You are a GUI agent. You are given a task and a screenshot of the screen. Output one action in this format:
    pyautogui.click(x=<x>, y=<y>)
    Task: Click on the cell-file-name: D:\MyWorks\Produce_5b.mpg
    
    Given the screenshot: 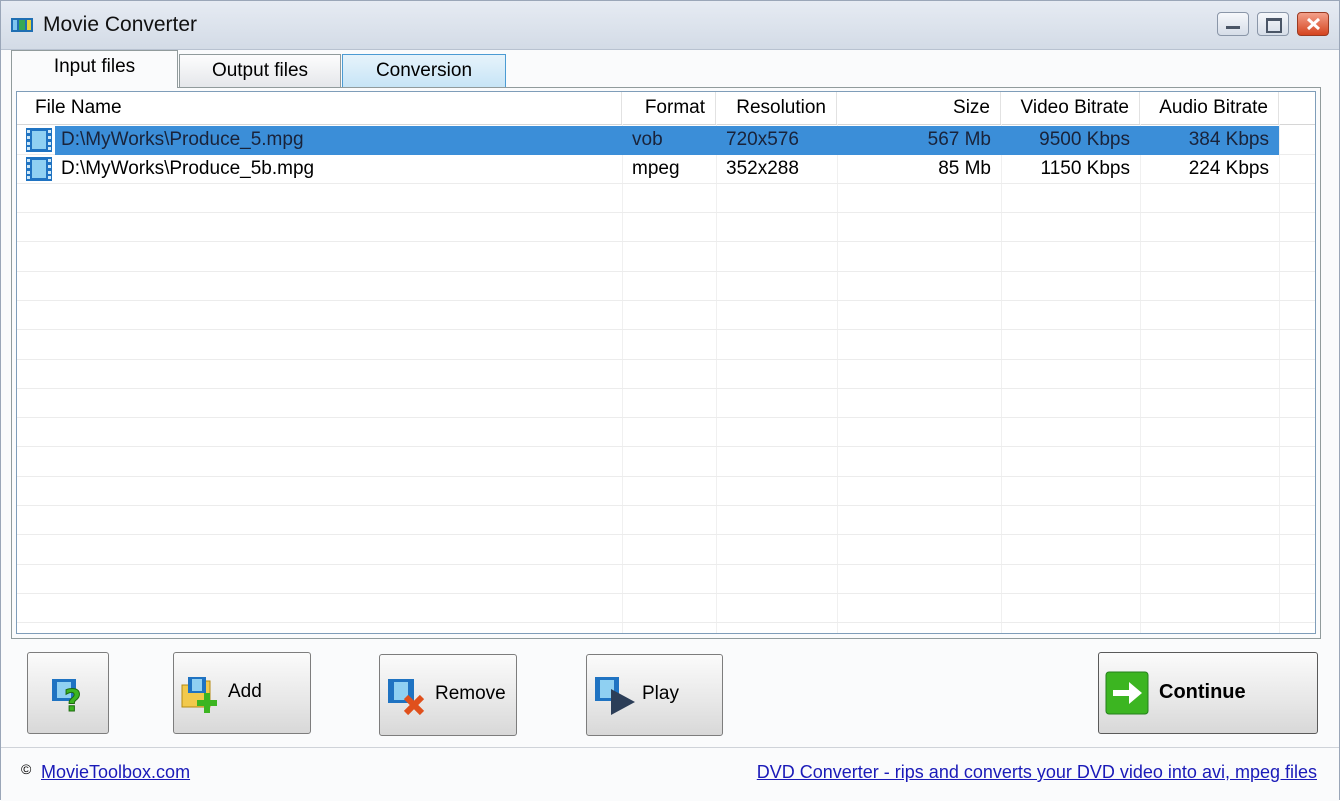 What is the action you would take?
    pyautogui.click(x=188, y=168)
    